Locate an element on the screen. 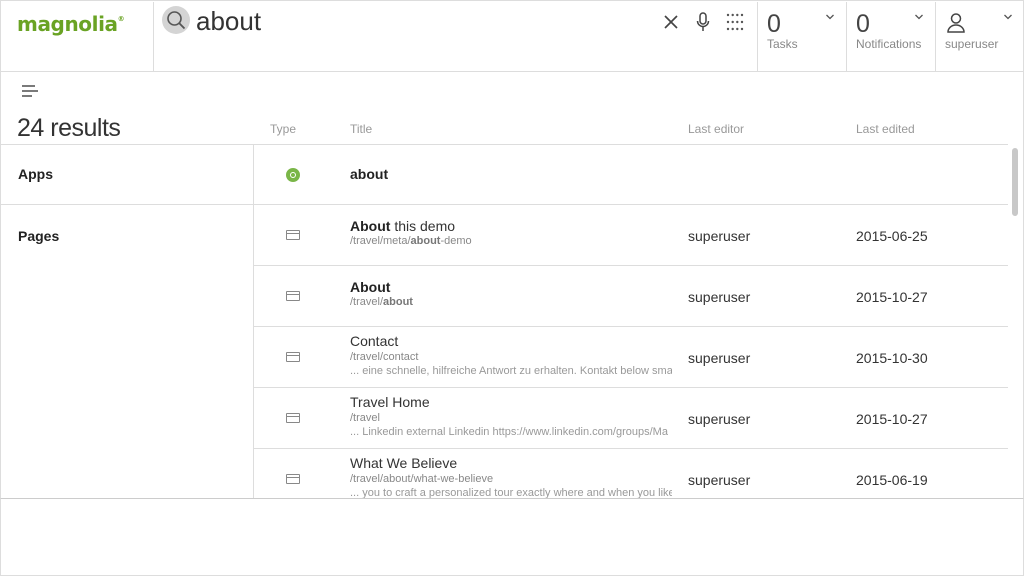 Image resolution: width=1024 pixels, height=576 pixels. top-bar: magnolia® 0 Tasks 0 Notifications is located at coordinates (512, 36).